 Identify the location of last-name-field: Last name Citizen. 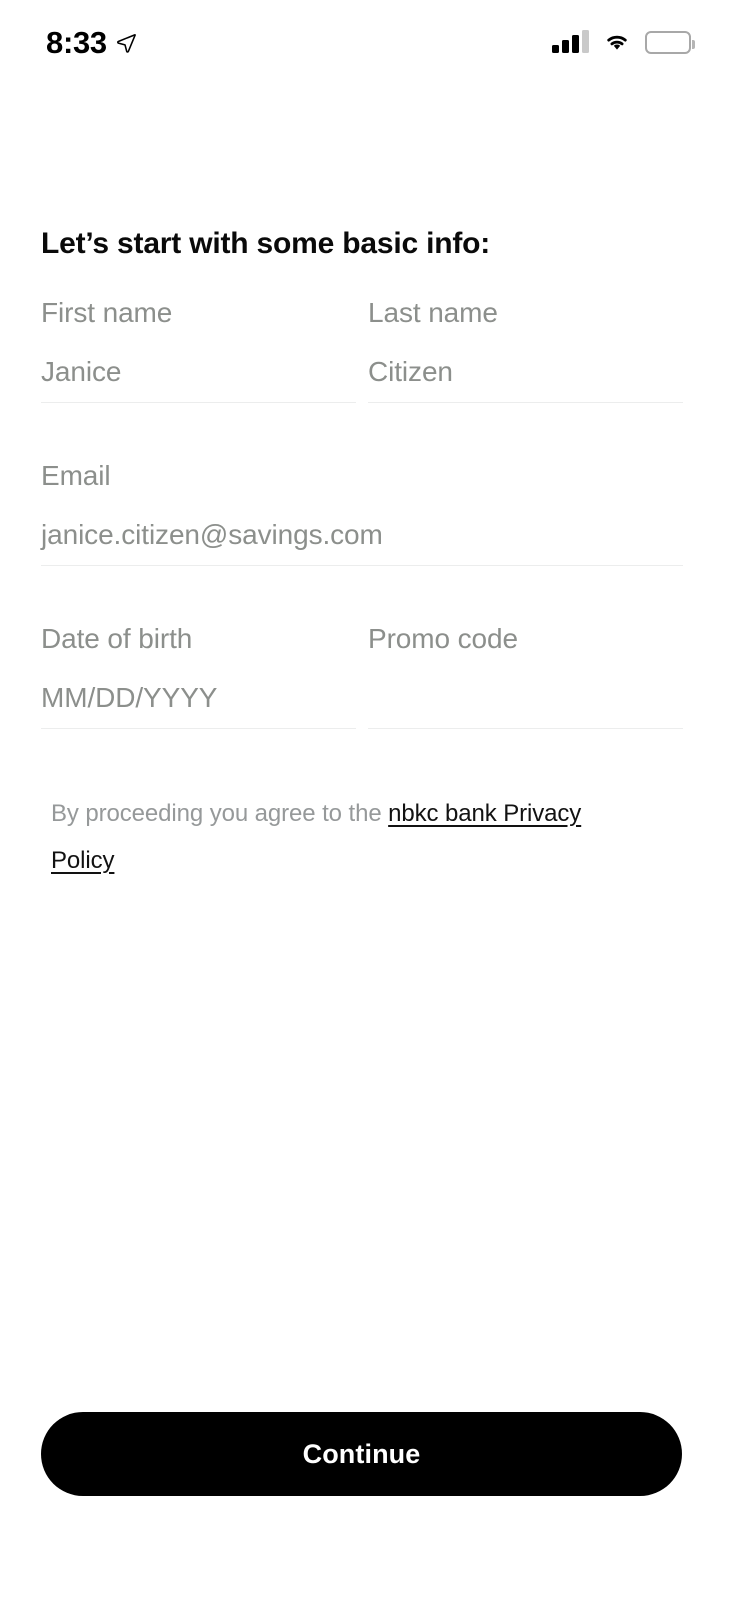
(525, 349).